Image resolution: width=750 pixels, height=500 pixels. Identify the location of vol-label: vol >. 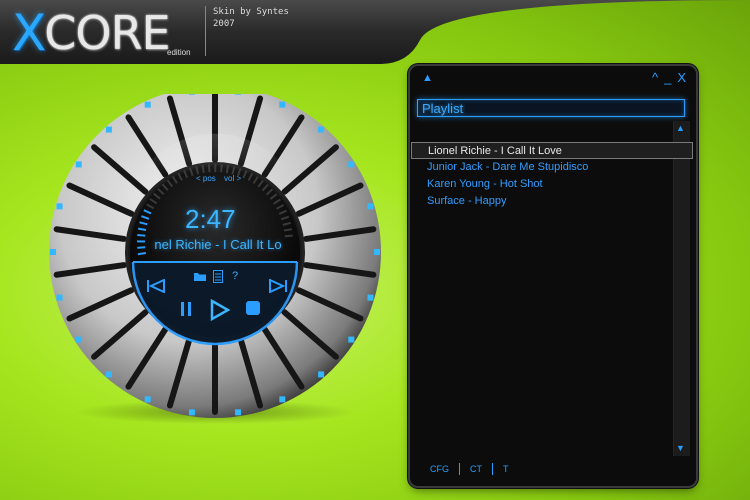
(232, 178).